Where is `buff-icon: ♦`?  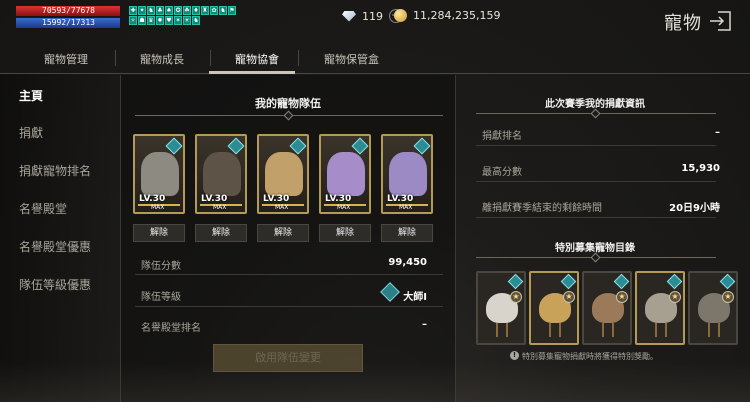
buff-icon: ♦ is located at coordinates (196, 10).